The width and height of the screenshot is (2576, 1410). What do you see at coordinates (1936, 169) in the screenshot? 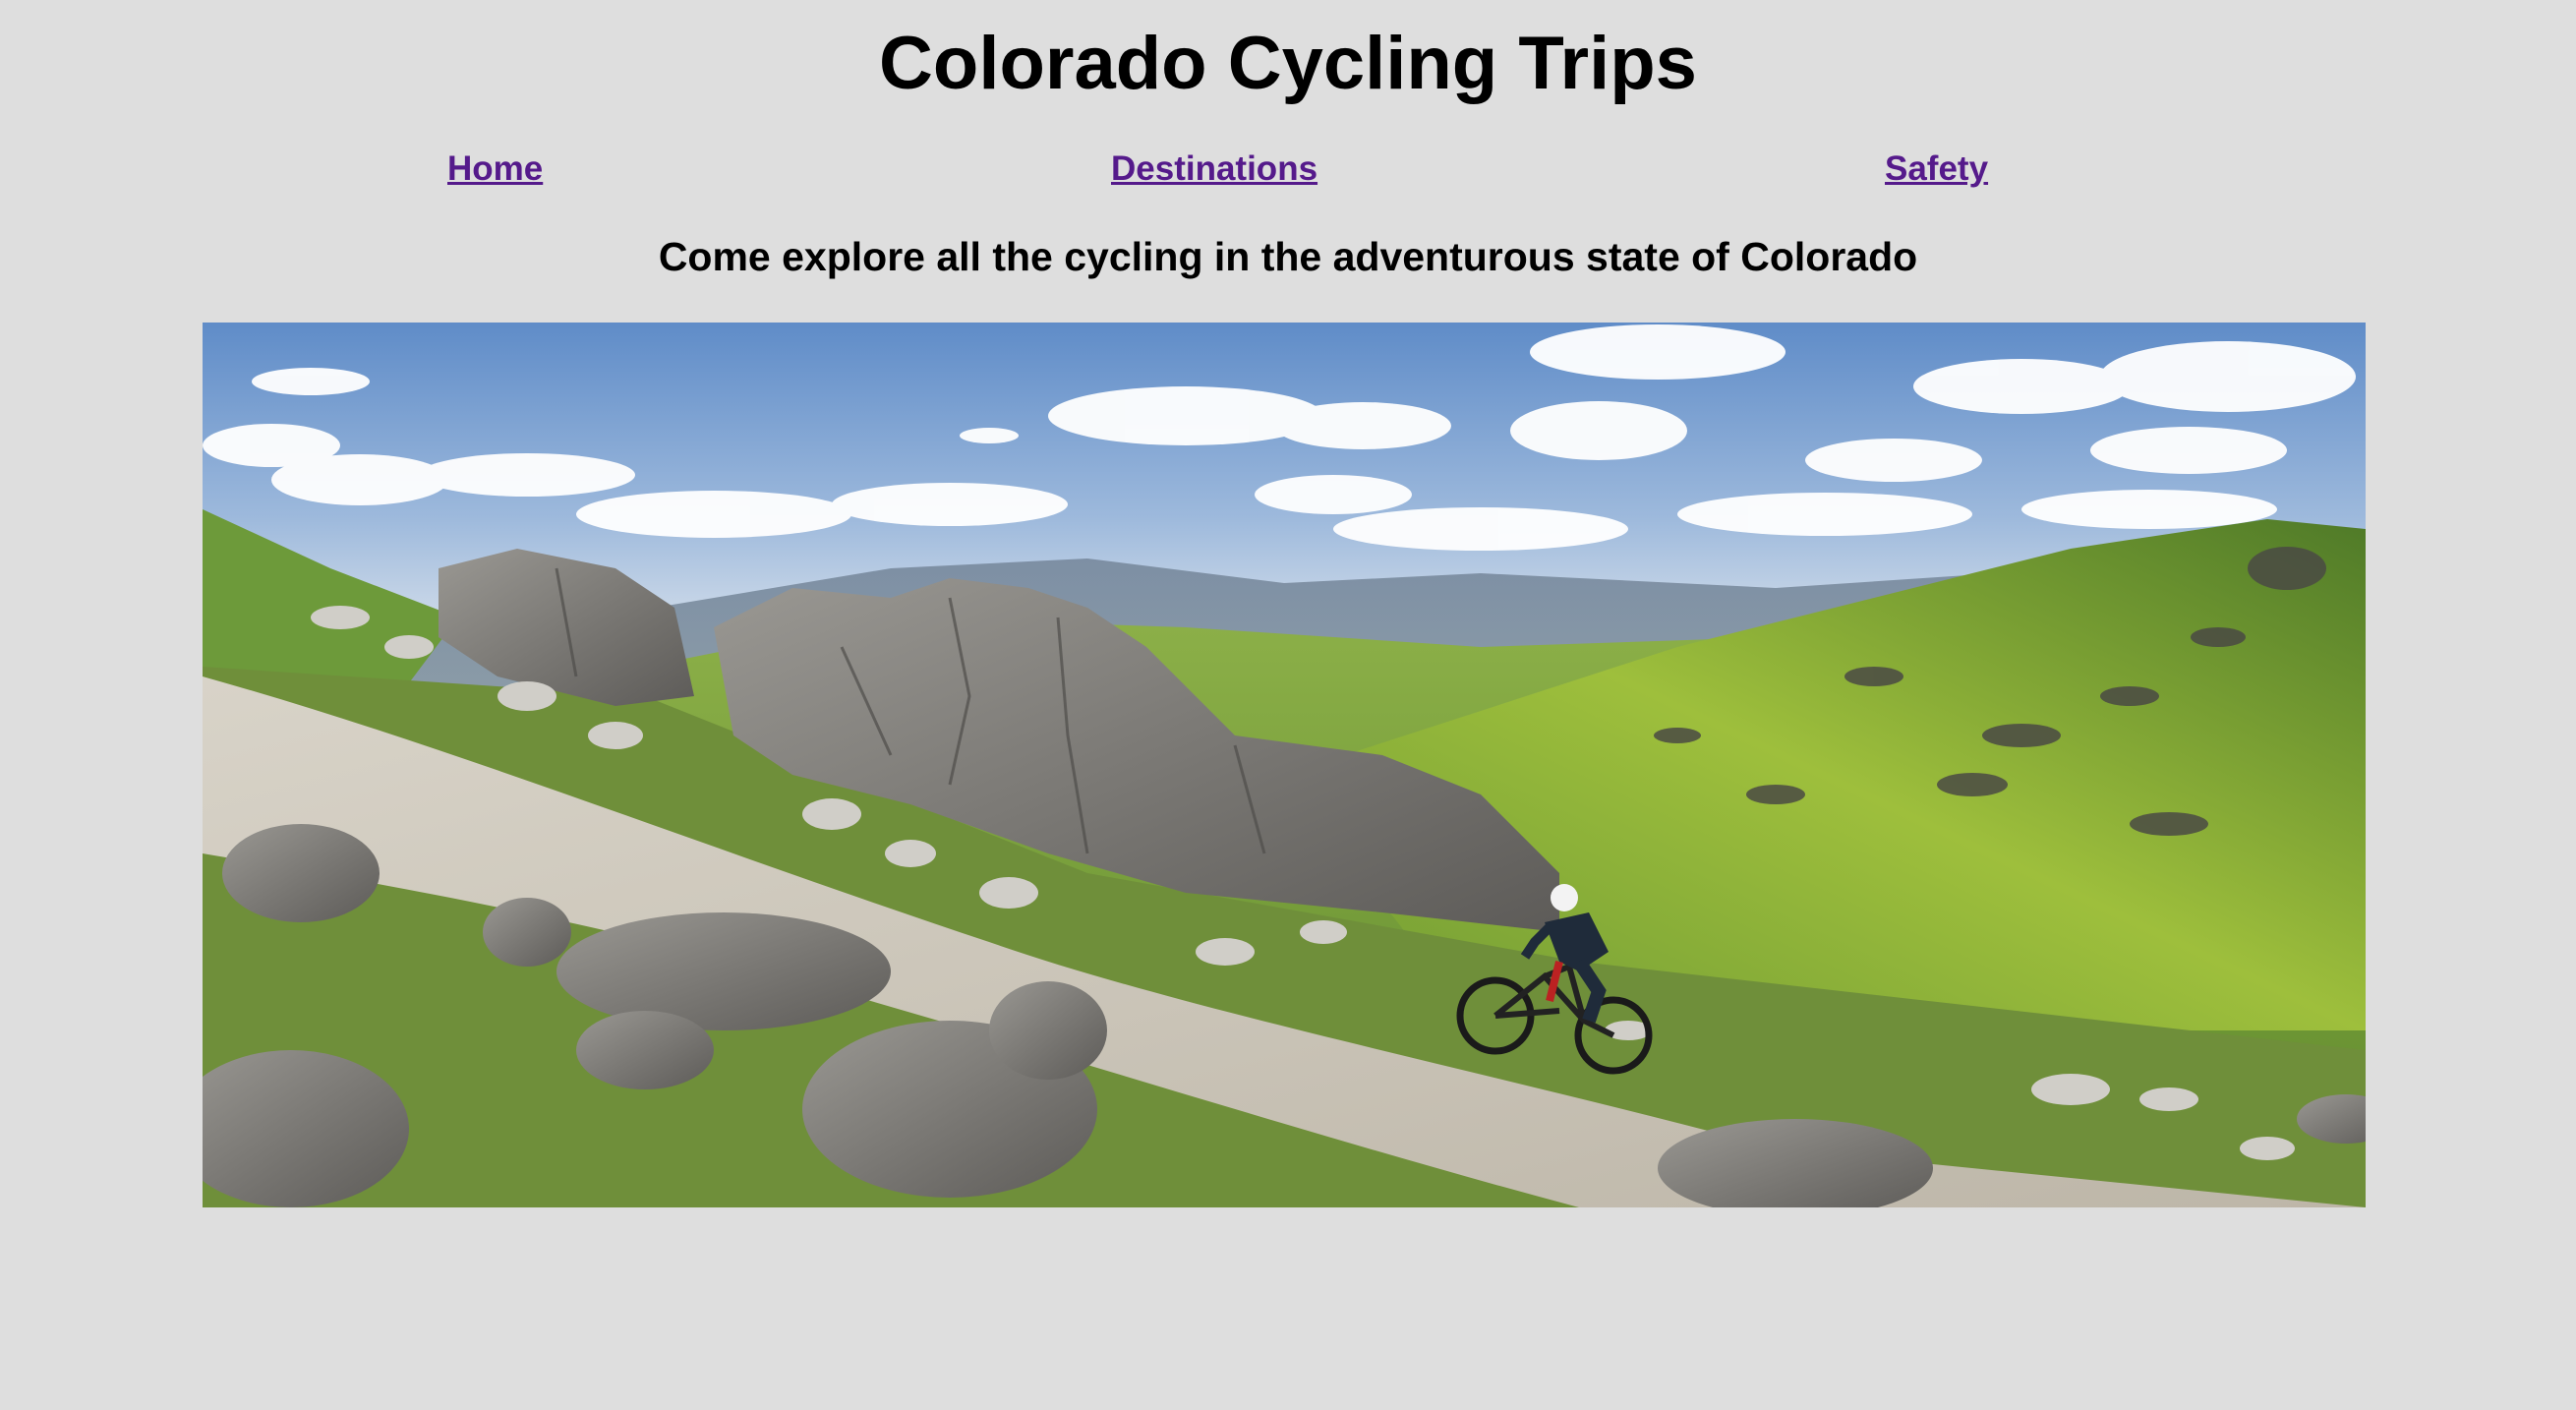
I see `nav-link-safety: Safety` at bounding box center [1936, 169].